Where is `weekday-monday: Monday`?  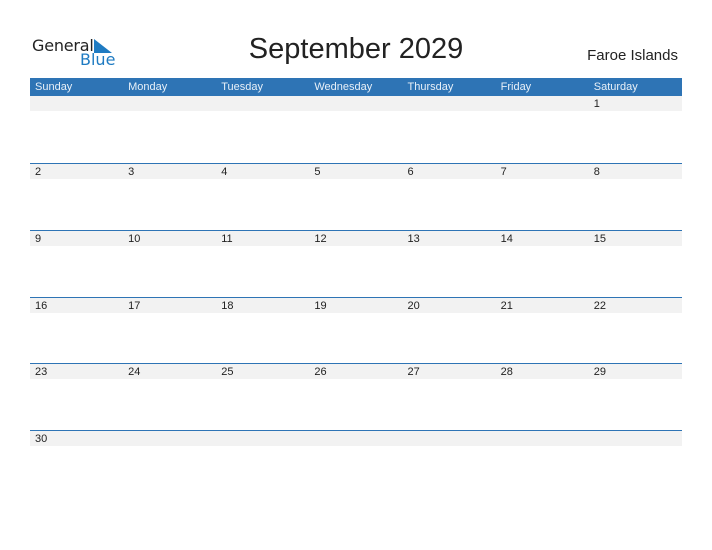 weekday-monday: Monday is located at coordinates (148, 87).